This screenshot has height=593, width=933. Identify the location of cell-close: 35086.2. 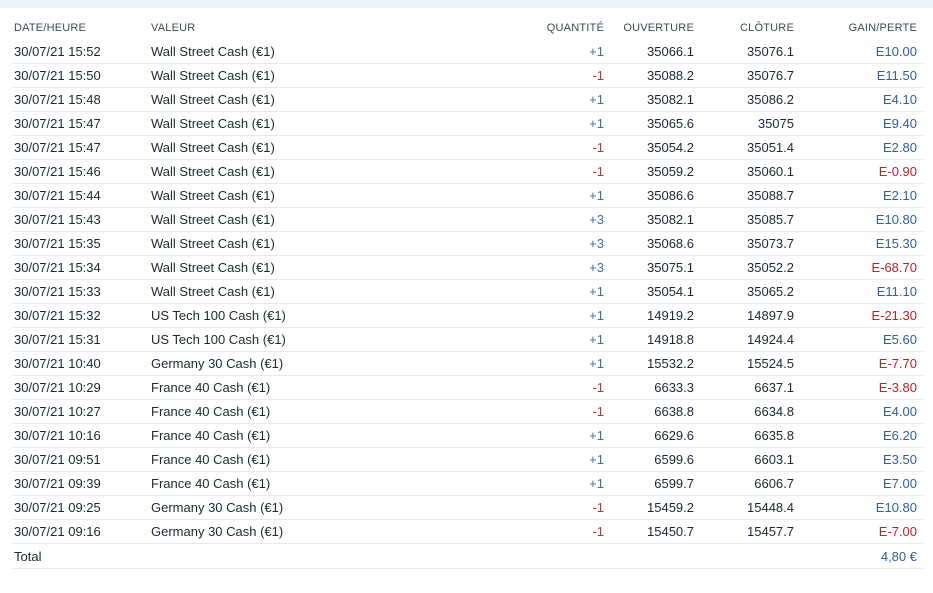
(744, 99).